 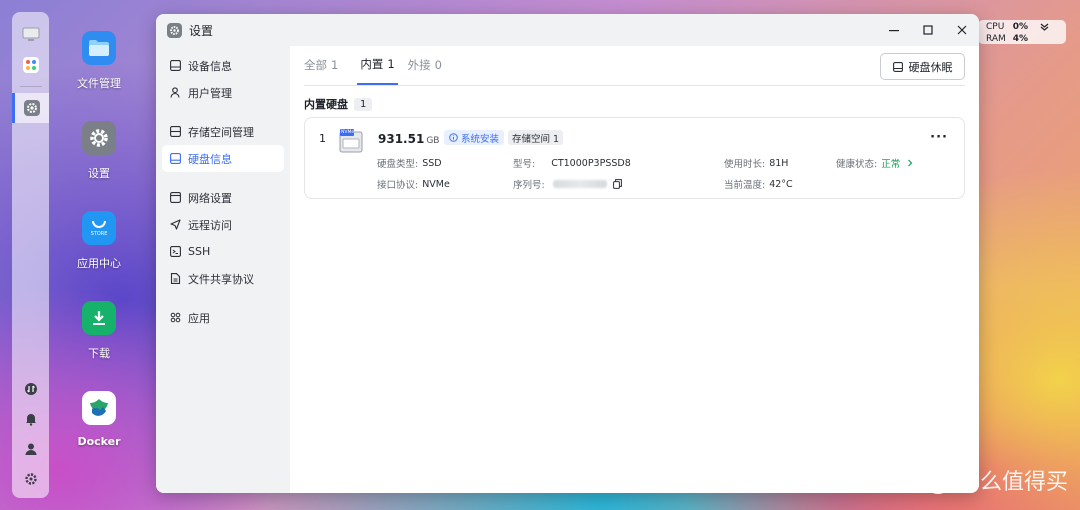 What do you see at coordinates (745, 185) in the screenshot?
I see `field-label: 当前温度:` at bounding box center [745, 185].